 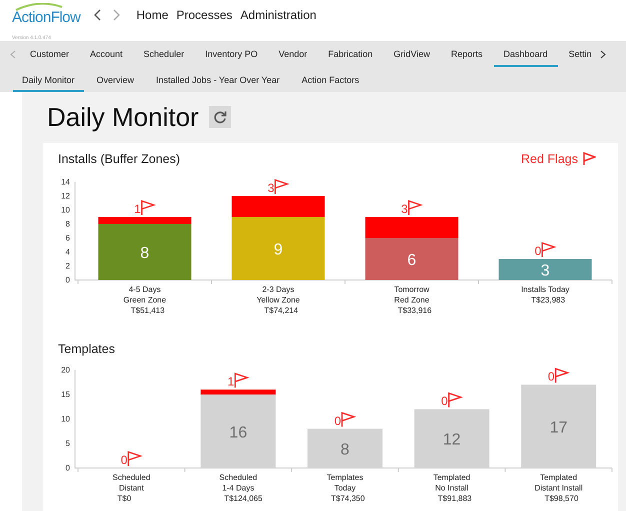 I want to click on amount-label: T$33,916, so click(x=415, y=310).